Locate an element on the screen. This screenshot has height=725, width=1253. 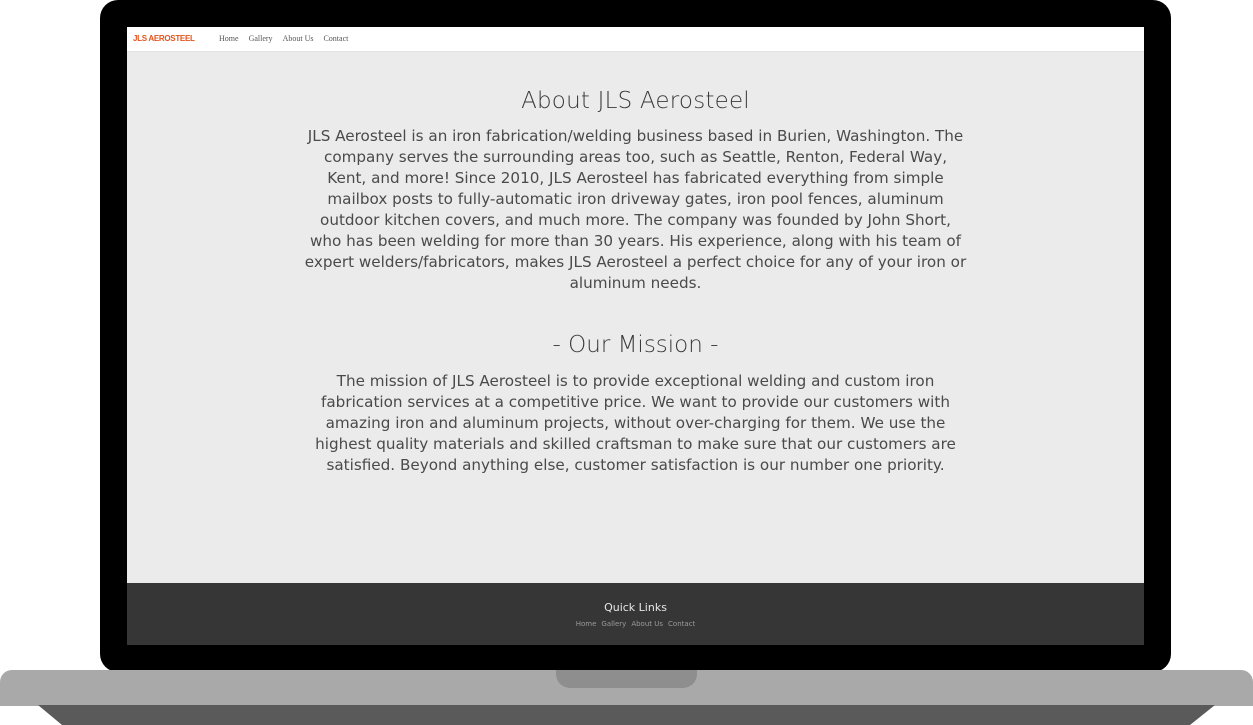
footer-link-about-us: About Us is located at coordinates (647, 624).